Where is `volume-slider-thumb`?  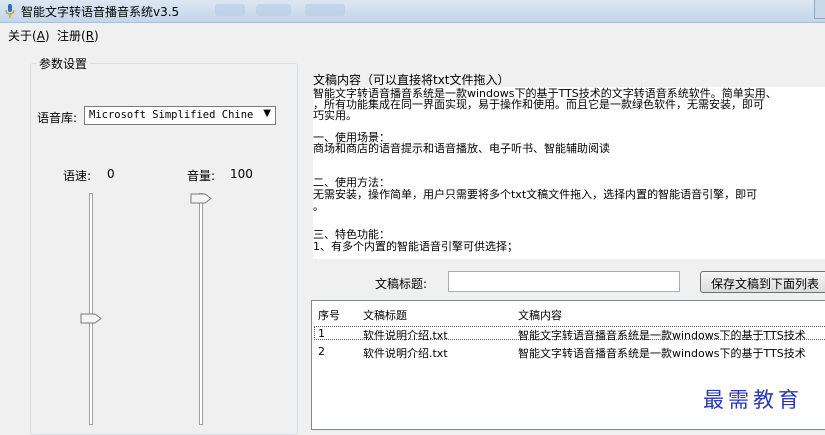
volume-slider-thumb is located at coordinates (201, 198).